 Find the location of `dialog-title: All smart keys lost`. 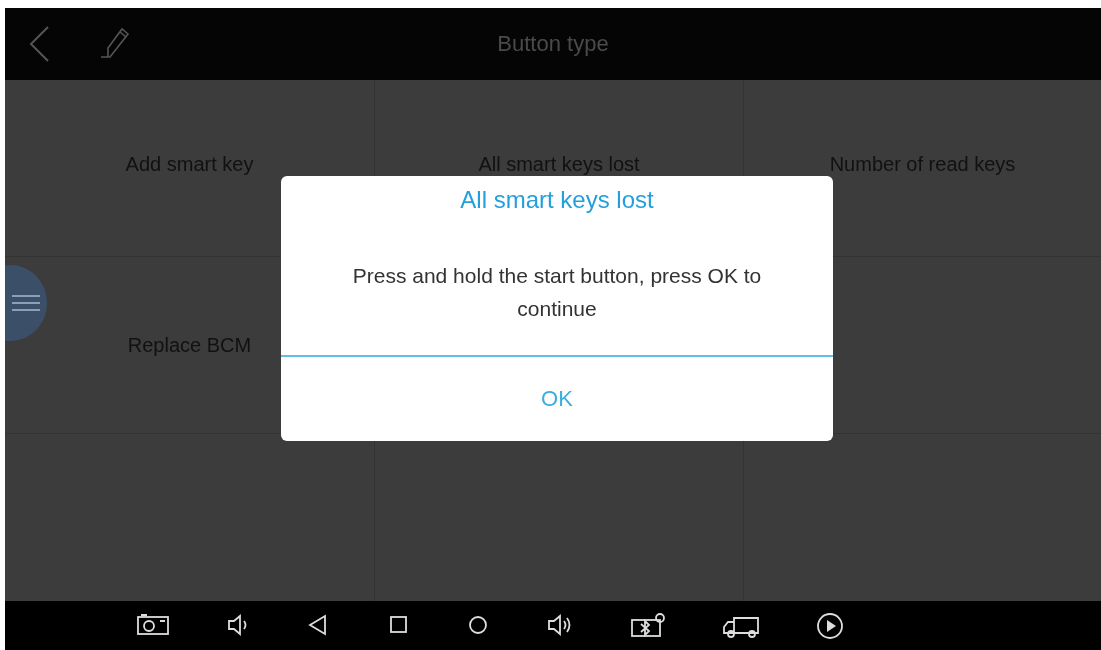

dialog-title: All smart keys lost is located at coordinates (557, 200).